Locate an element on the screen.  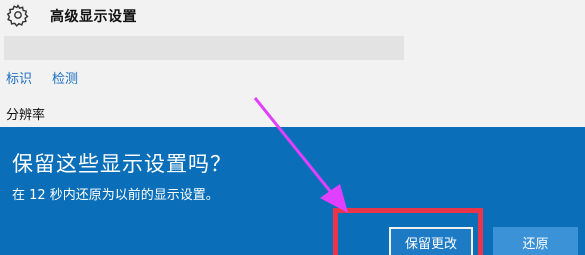
display-links: 标识 检测 is located at coordinates (42, 77).